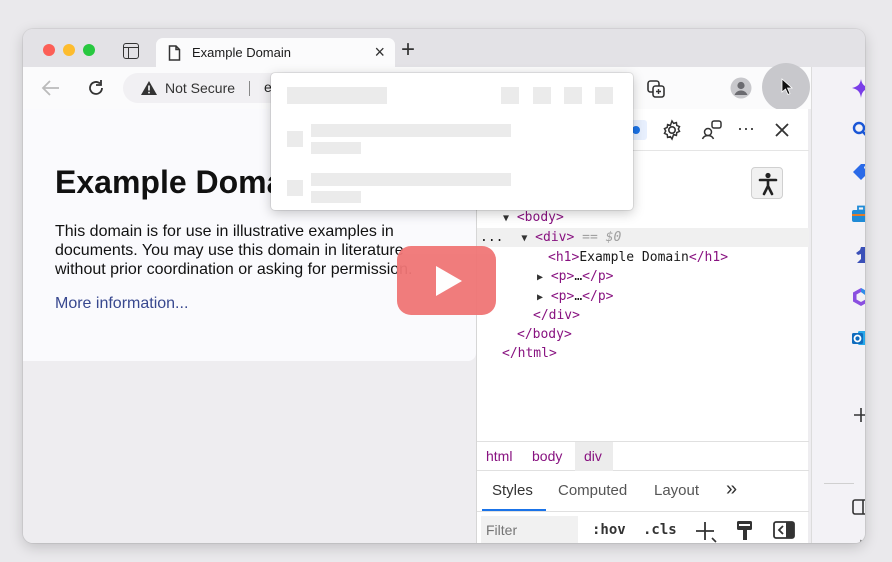  What do you see at coordinates (857, 89) in the screenshot?
I see `copilot-sparkle-icon` at bounding box center [857, 89].